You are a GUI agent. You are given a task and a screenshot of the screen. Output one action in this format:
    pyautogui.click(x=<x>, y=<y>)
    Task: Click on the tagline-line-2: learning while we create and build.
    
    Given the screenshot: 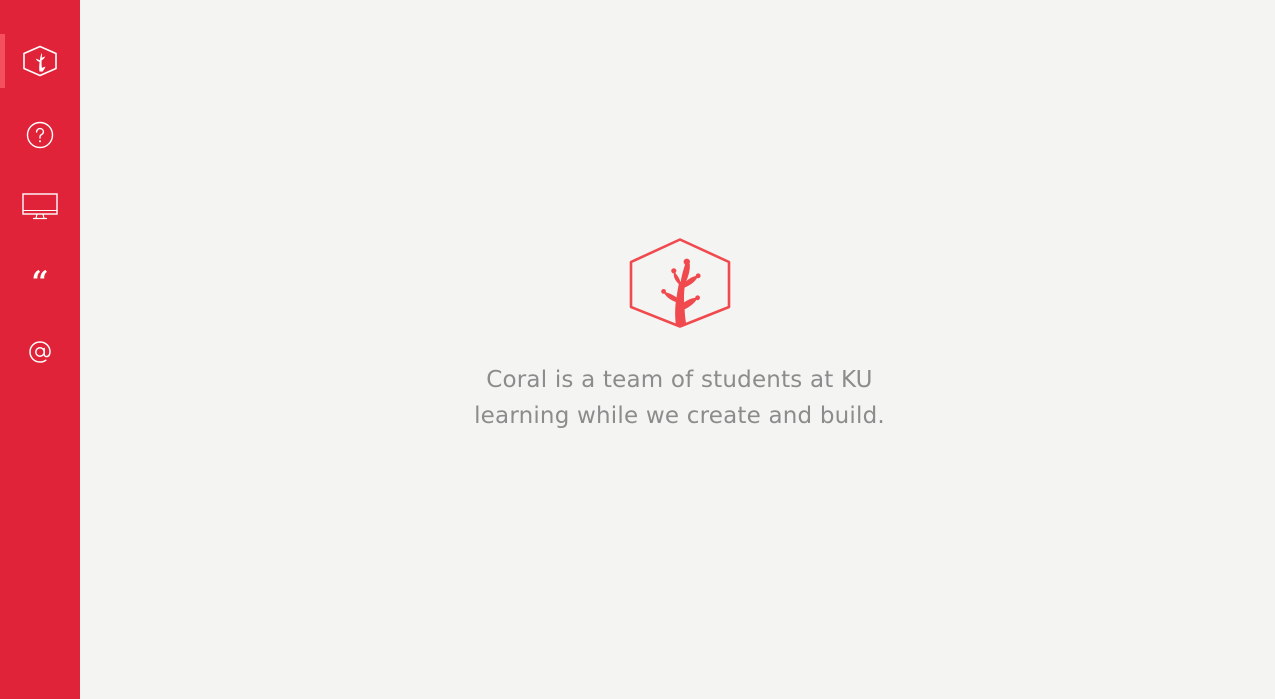 What is the action you would take?
    pyautogui.click(x=679, y=416)
    